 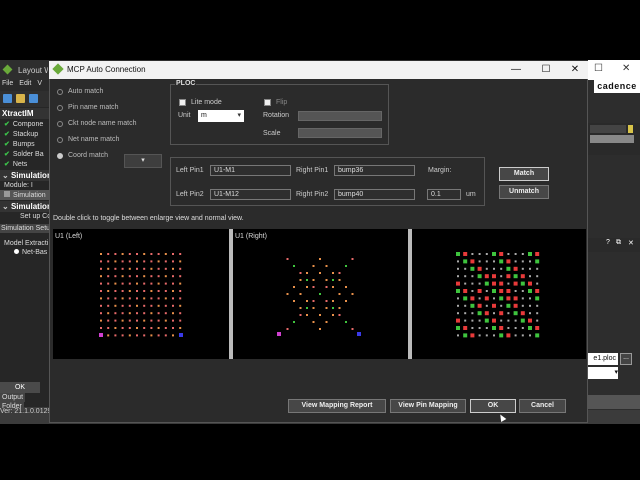 What do you see at coordinates (626, 68) in the screenshot?
I see `bg-close-icon: ✕` at bounding box center [626, 68].